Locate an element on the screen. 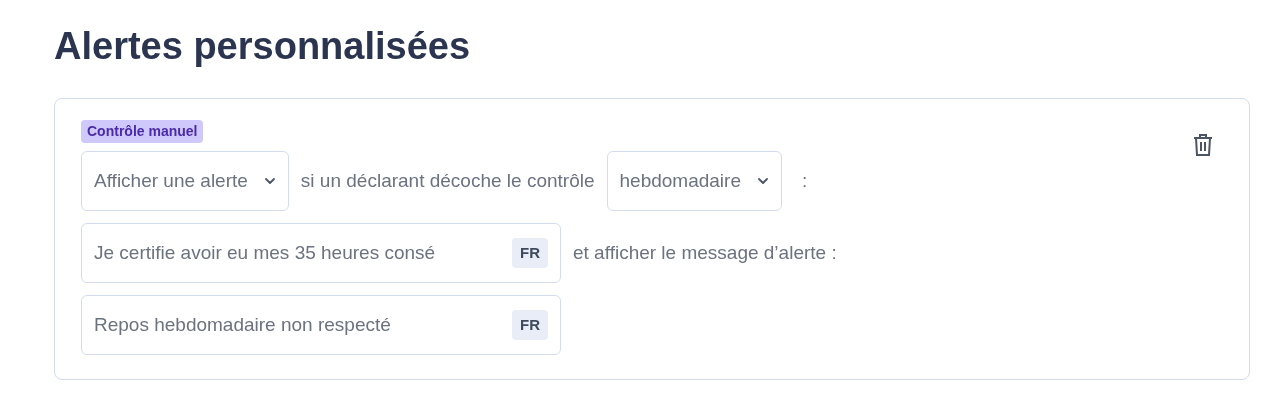 The image size is (1271, 400). text-field: Je certifie avoir eu mes 35 heures consé FR is located at coordinates (321, 253).